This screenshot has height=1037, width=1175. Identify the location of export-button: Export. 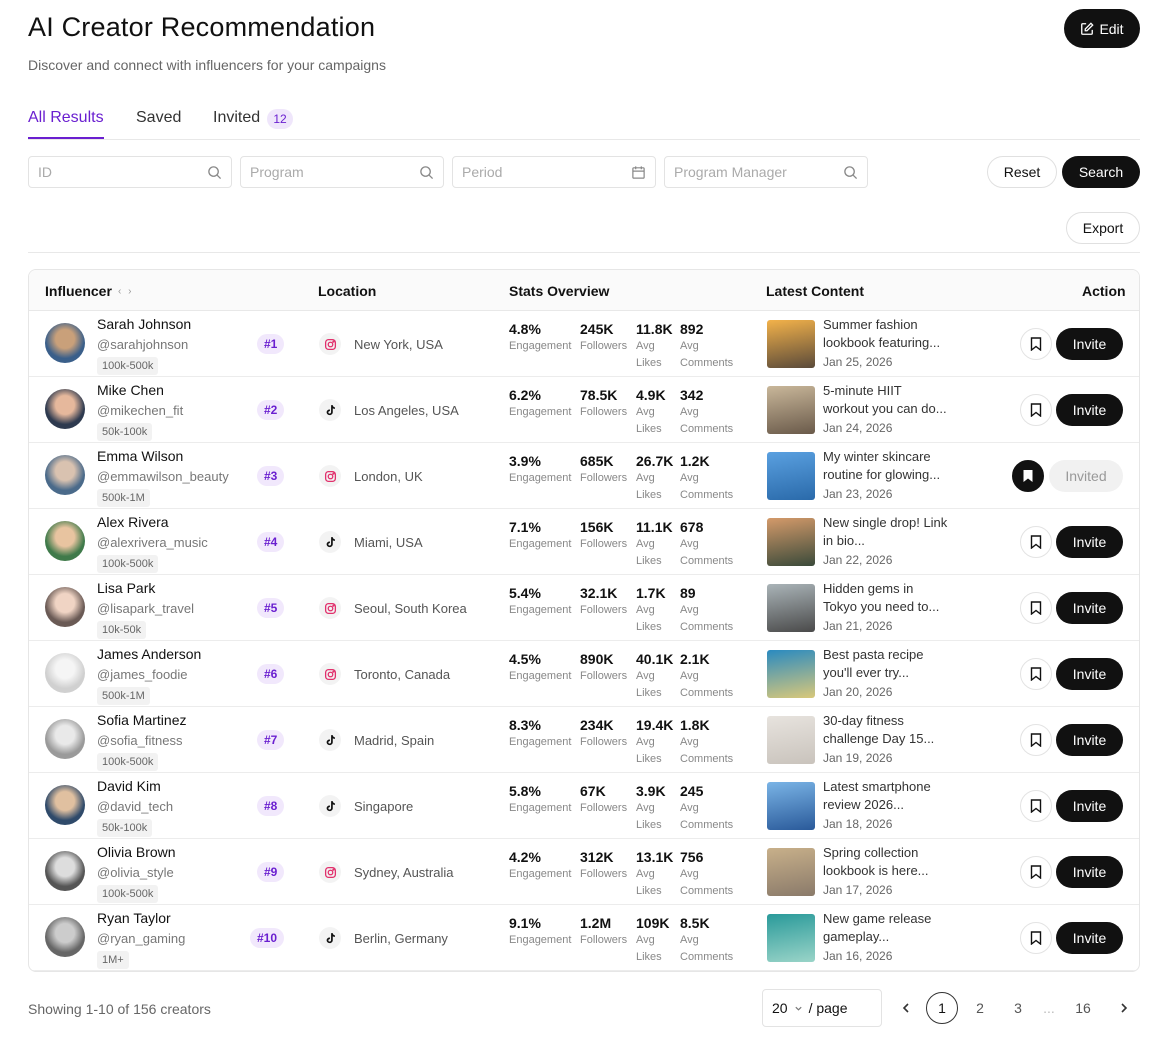
(1103, 228).